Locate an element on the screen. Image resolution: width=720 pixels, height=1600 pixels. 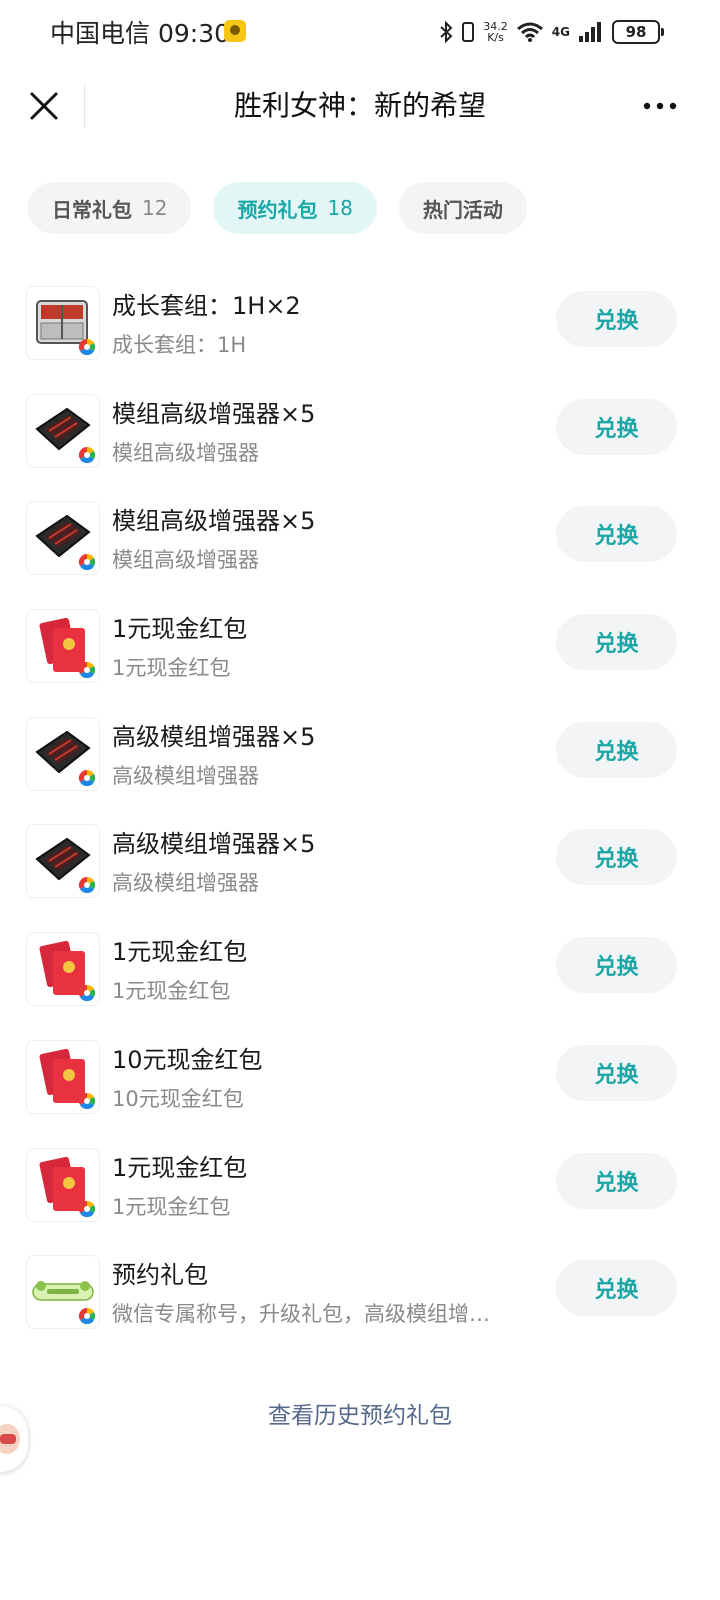
tab-hot-events: 热门活动 is located at coordinates (462, 208).